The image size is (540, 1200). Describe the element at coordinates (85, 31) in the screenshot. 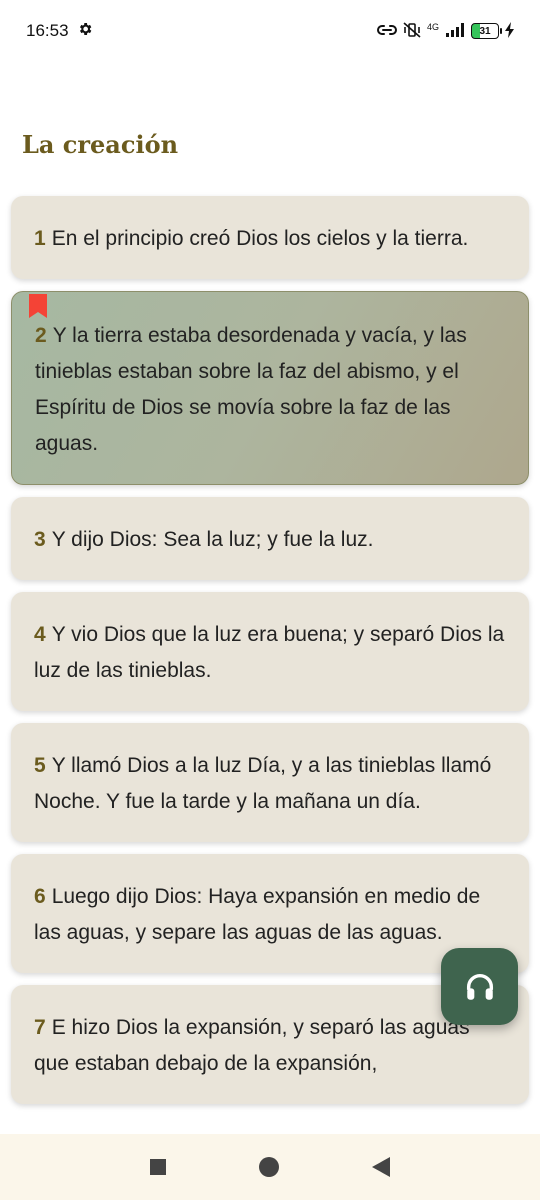

I see `gear-icon` at that location.